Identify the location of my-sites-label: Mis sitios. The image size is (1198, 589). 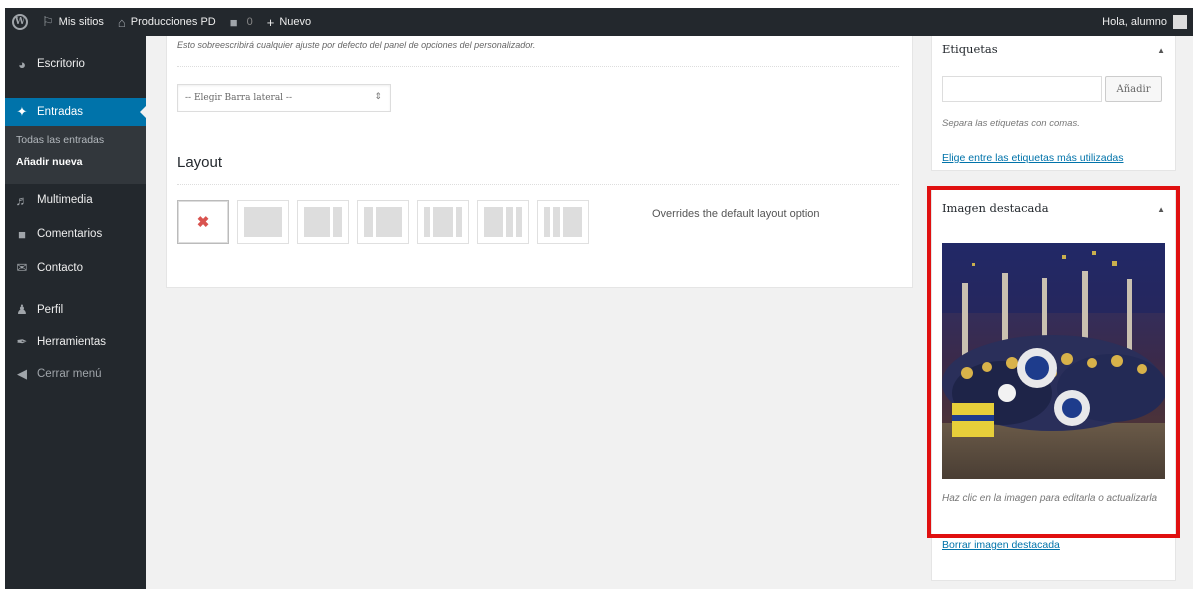
(81, 22).